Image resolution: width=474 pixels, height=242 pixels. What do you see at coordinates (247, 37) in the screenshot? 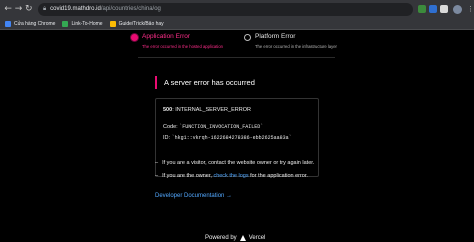
I see `radio-unselected-icon` at bounding box center [247, 37].